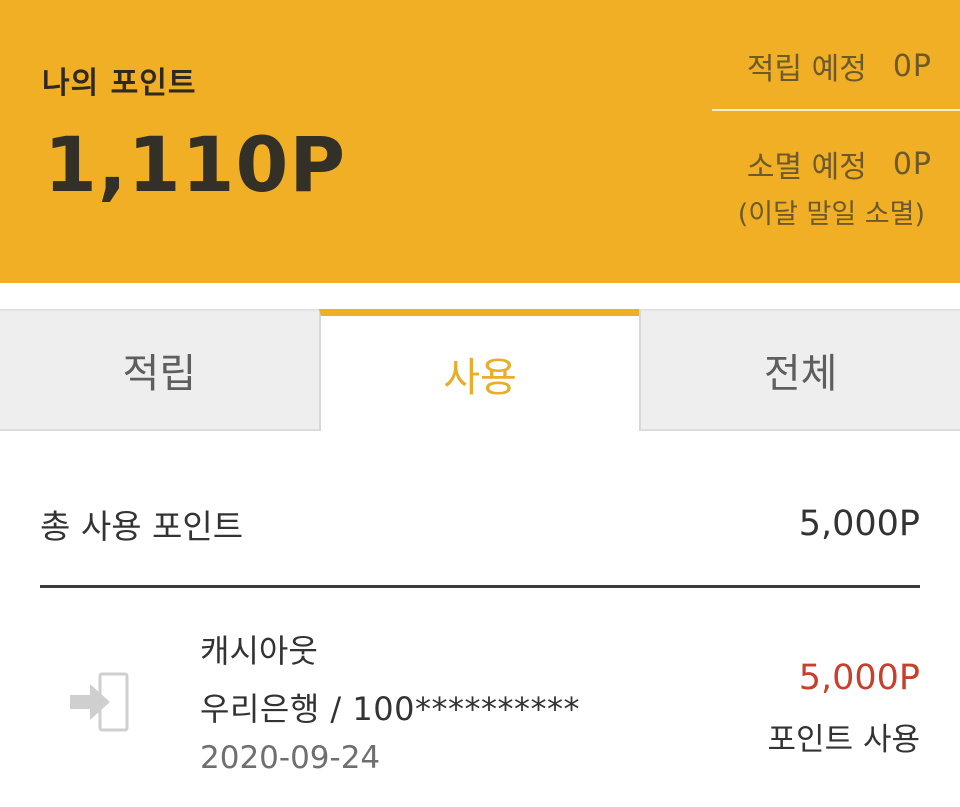 Image resolution: width=960 pixels, height=807 pixels. Describe the element at coordinates (836, 110) in the screenshot. I see `header-divider` at that location.